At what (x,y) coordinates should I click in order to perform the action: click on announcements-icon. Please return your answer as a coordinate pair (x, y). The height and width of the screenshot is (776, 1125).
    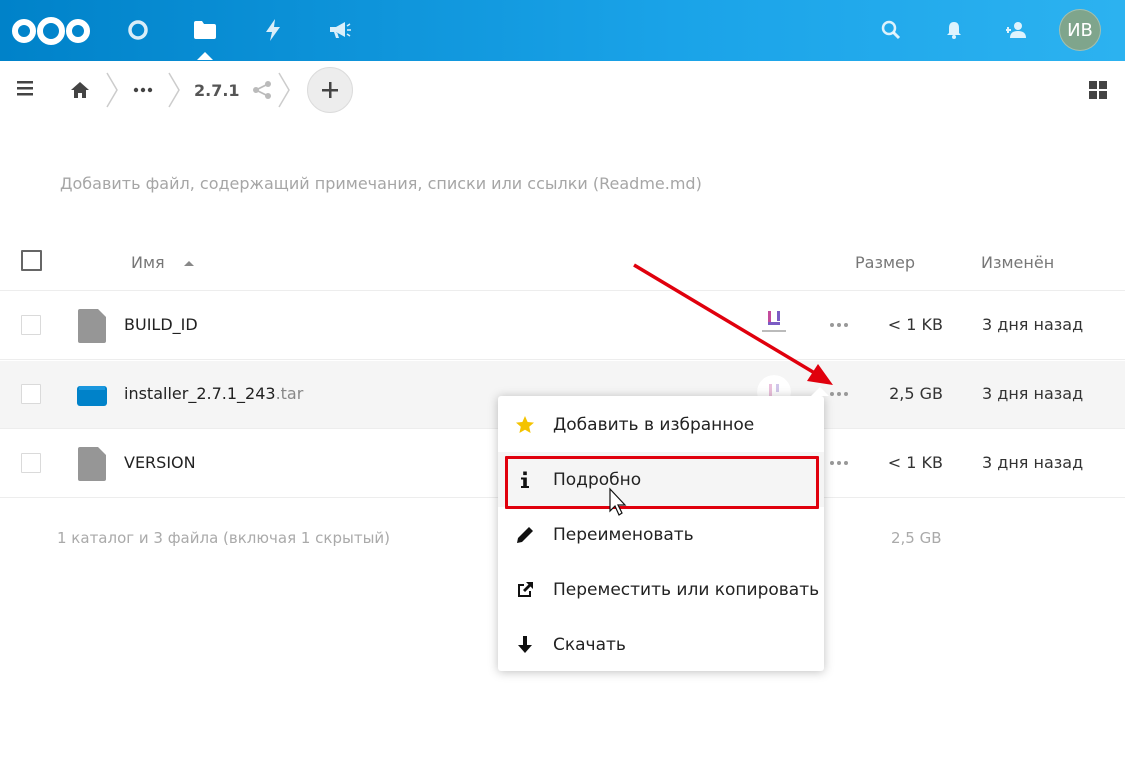
    Looking at the image, I should click on (340, 30).